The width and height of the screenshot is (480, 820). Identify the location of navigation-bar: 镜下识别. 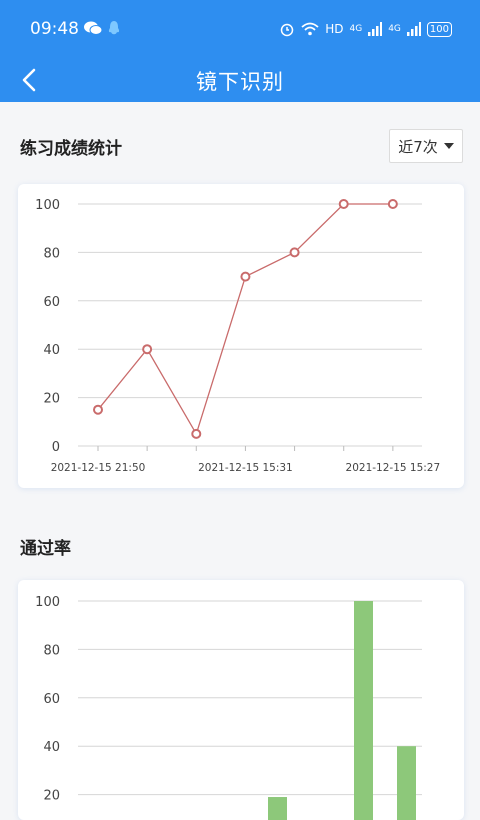
(240, 80).